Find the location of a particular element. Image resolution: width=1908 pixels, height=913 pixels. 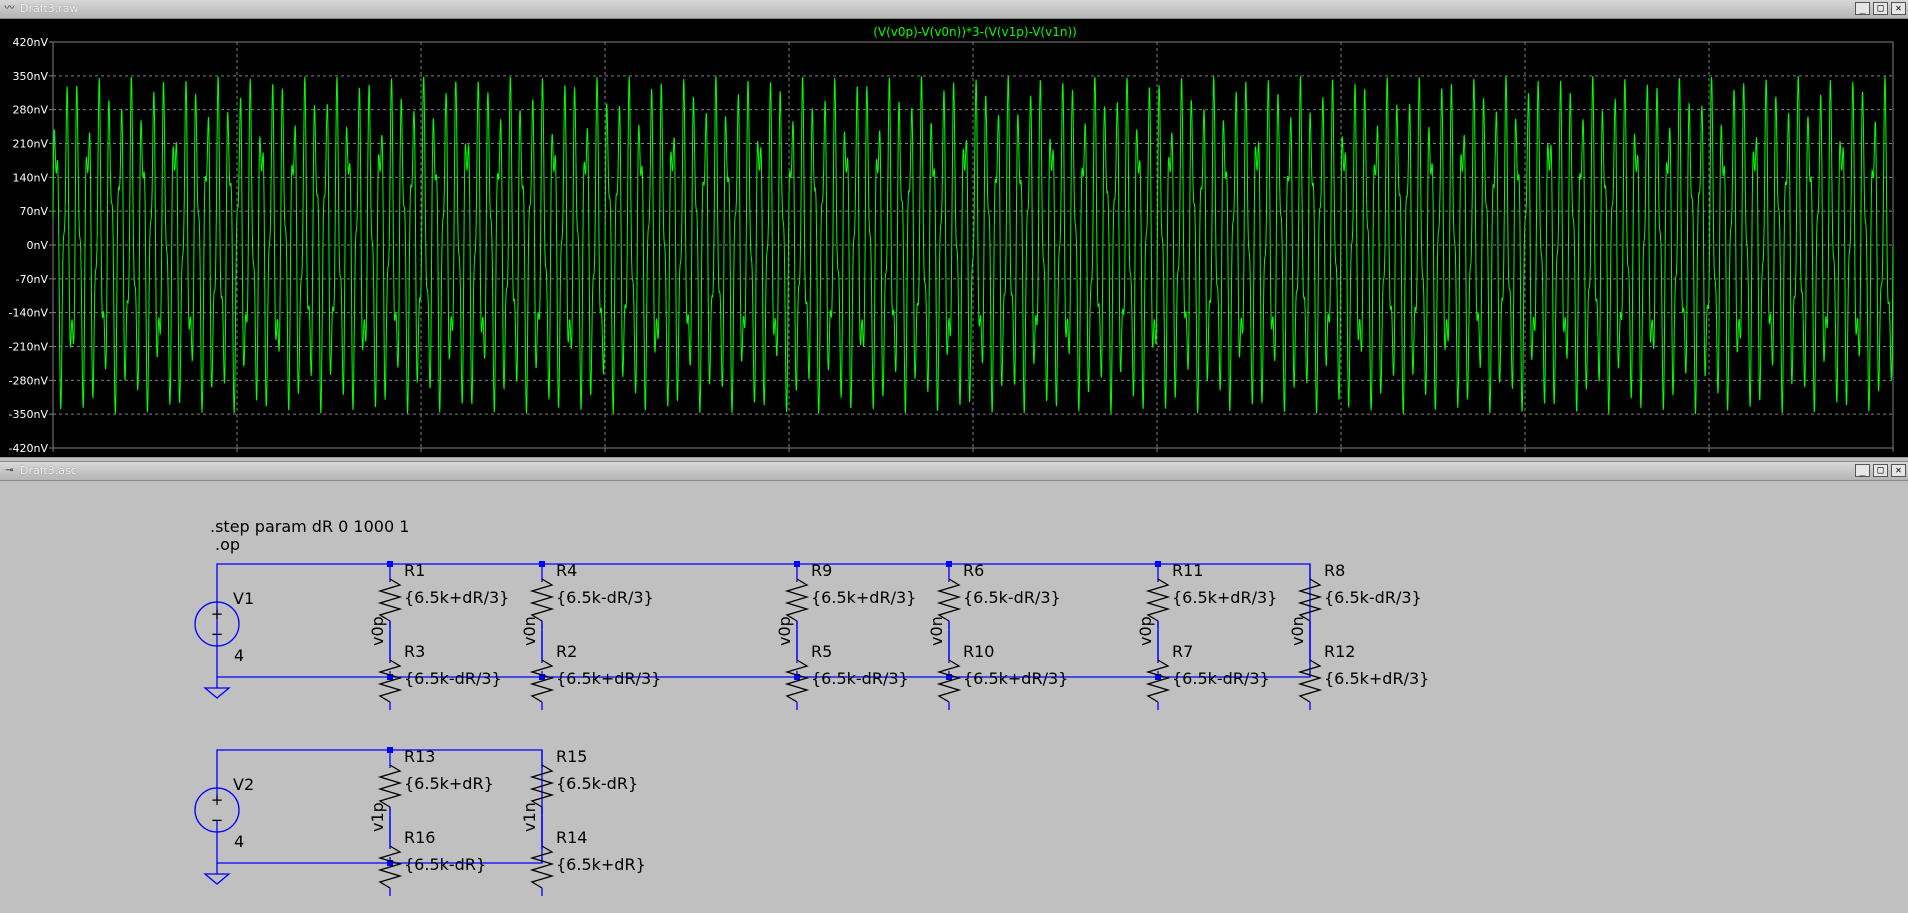

resistor-name: R16 is located at coordinates (419, 837).